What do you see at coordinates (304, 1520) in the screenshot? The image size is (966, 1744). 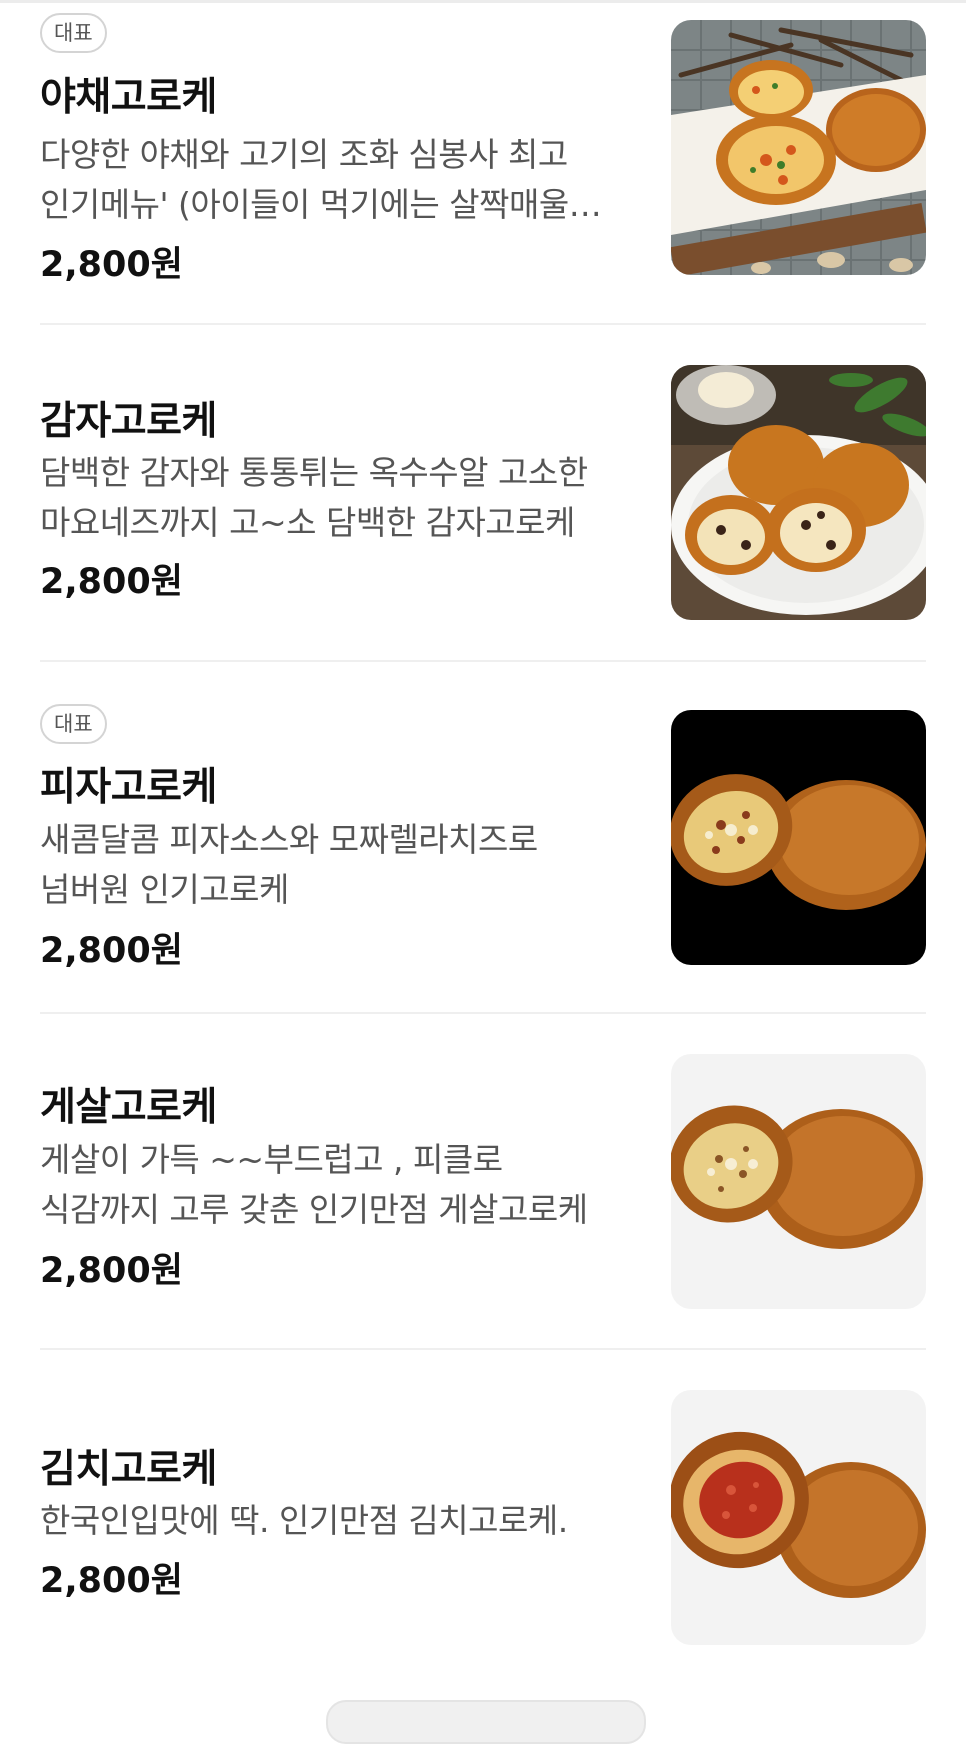 I see `menu-item-description: 한국인입맛에 딱. 인기만점 김치고로케.` at bounding box center [304, 1520].